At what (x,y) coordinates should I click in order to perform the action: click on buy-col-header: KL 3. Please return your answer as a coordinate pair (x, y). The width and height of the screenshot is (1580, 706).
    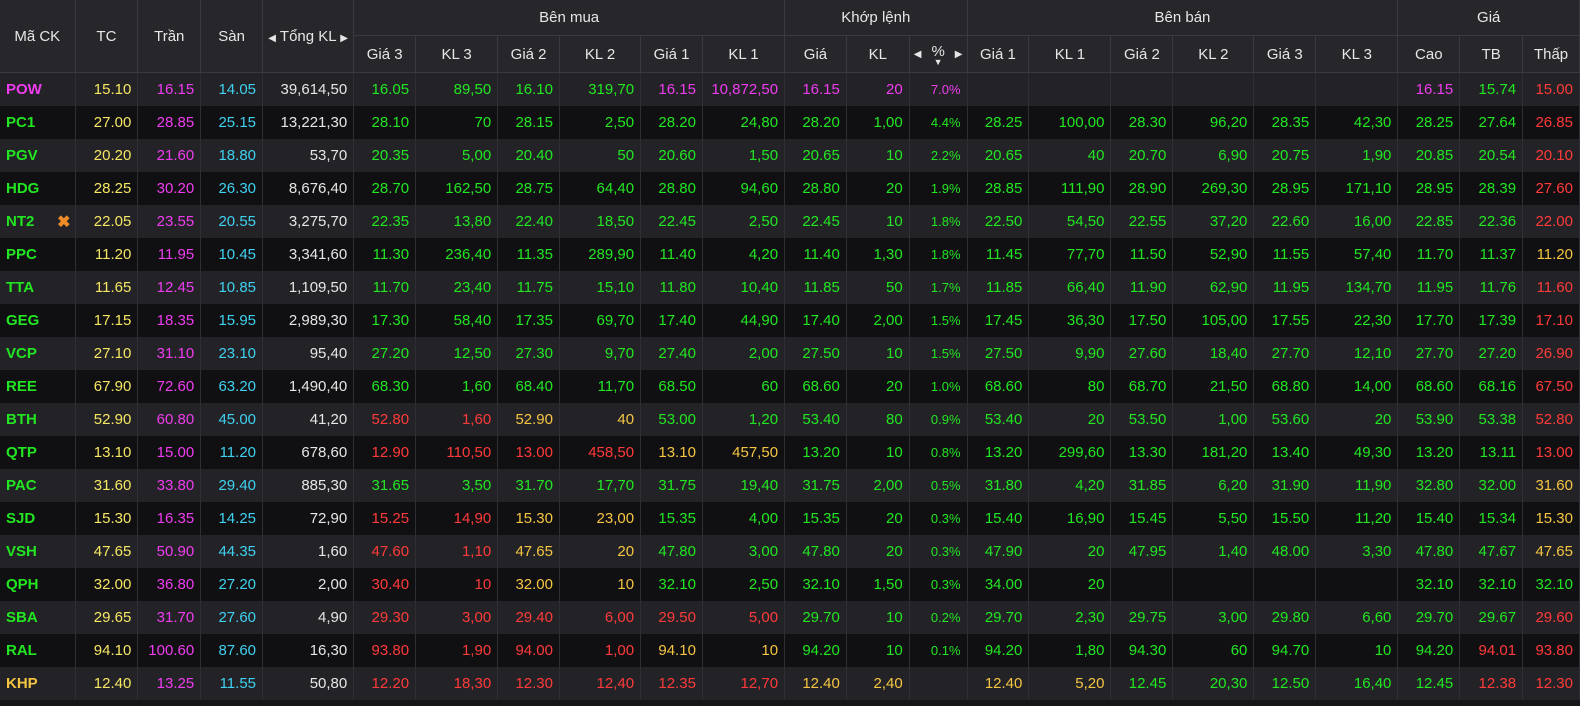
    Looking at the image, I should click on (457, 54).